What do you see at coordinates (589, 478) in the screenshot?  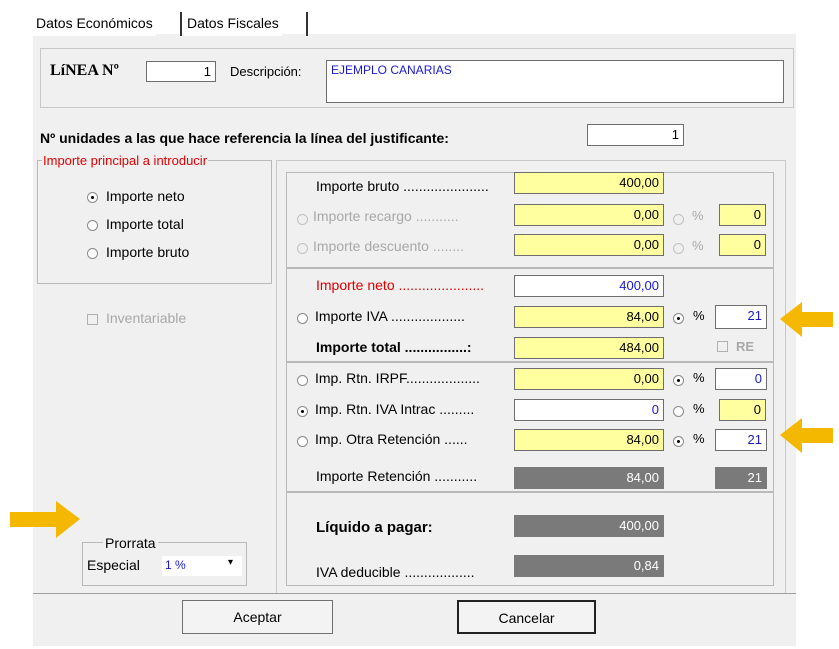 I see `importe-retencion-field: 84,00` at bounding box center [589, 478].